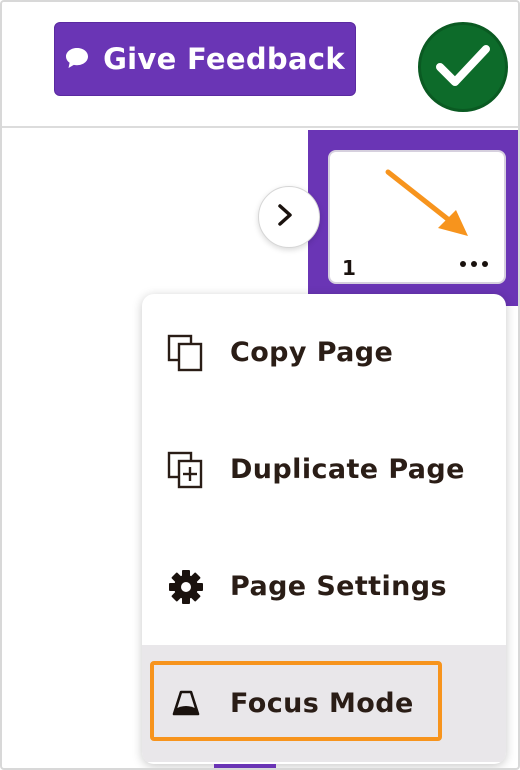 The width and height of the screenshot is (520, 770). What do you see at coordinates (349, 268) in the screenshot?
I see `page-number: 1` at bounding box center [349, 268].